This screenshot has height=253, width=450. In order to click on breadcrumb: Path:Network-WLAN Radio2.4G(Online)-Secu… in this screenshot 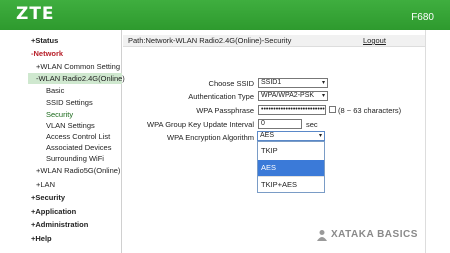, I will do `click(210, 40)`.